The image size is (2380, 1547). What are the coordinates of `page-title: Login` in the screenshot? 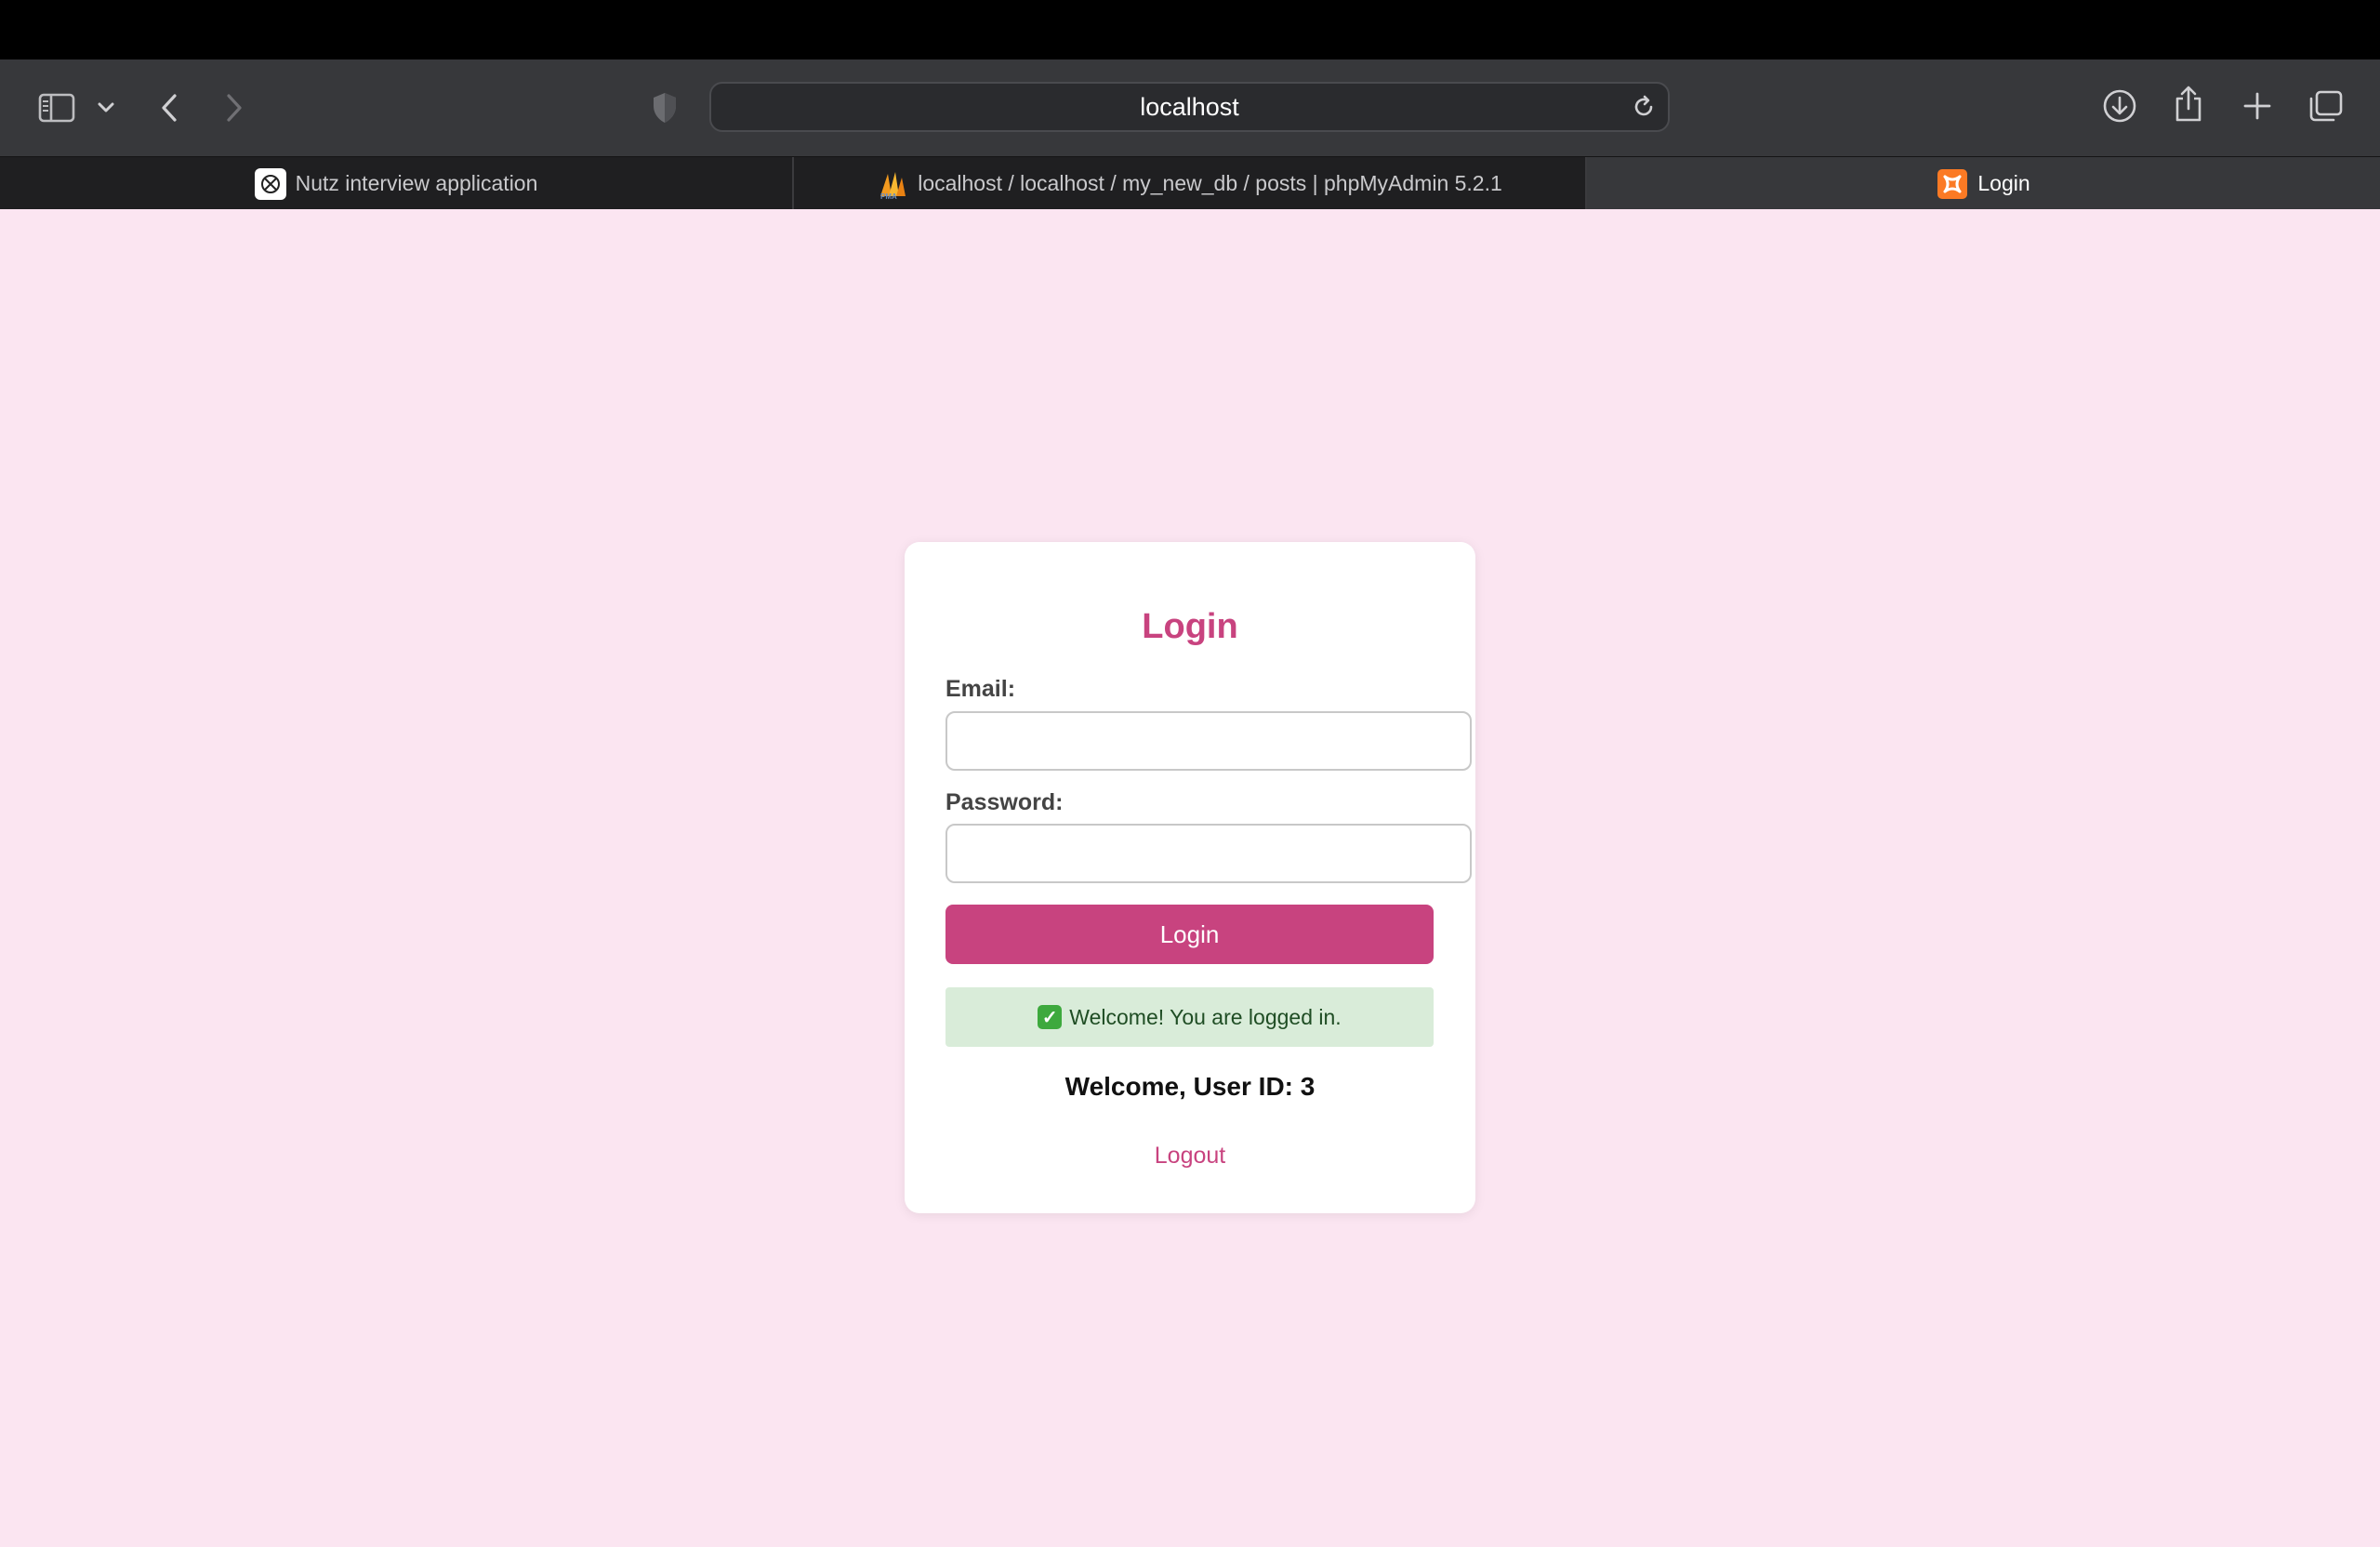 It's located at (1190, 626).